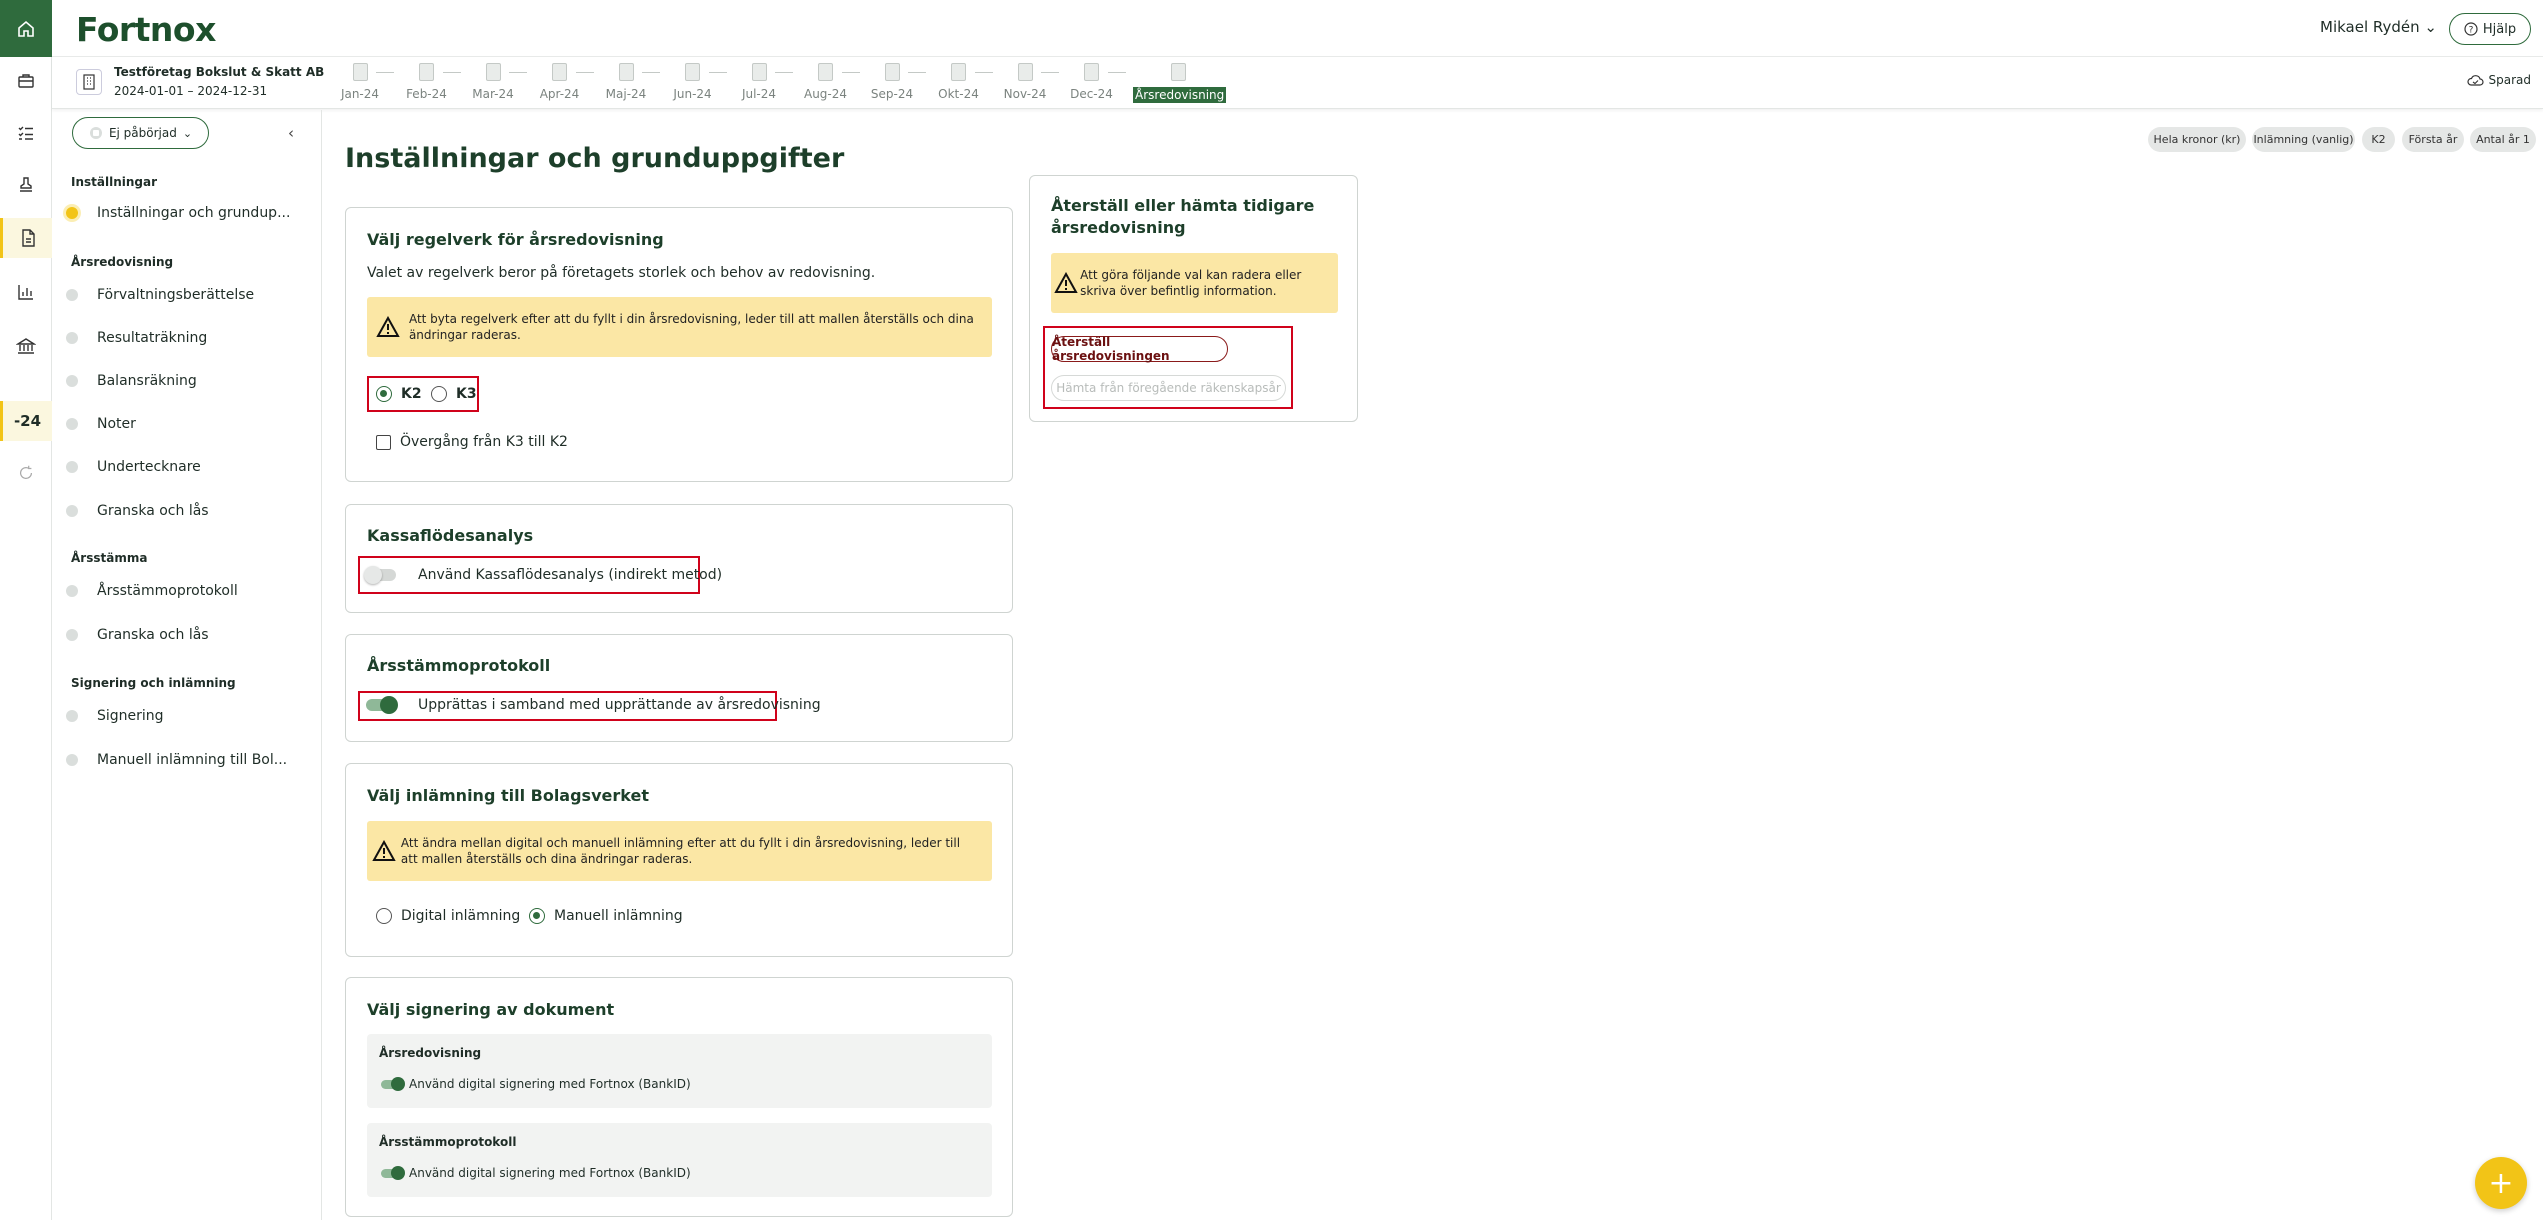 Image resolution: width=2543 pixels, height=1220 pixels. What do you see at coordinates (430, 1053) in the screenshot?
I see `signing-option-title: Årsredovisning` at bounding box center [430, 1053].